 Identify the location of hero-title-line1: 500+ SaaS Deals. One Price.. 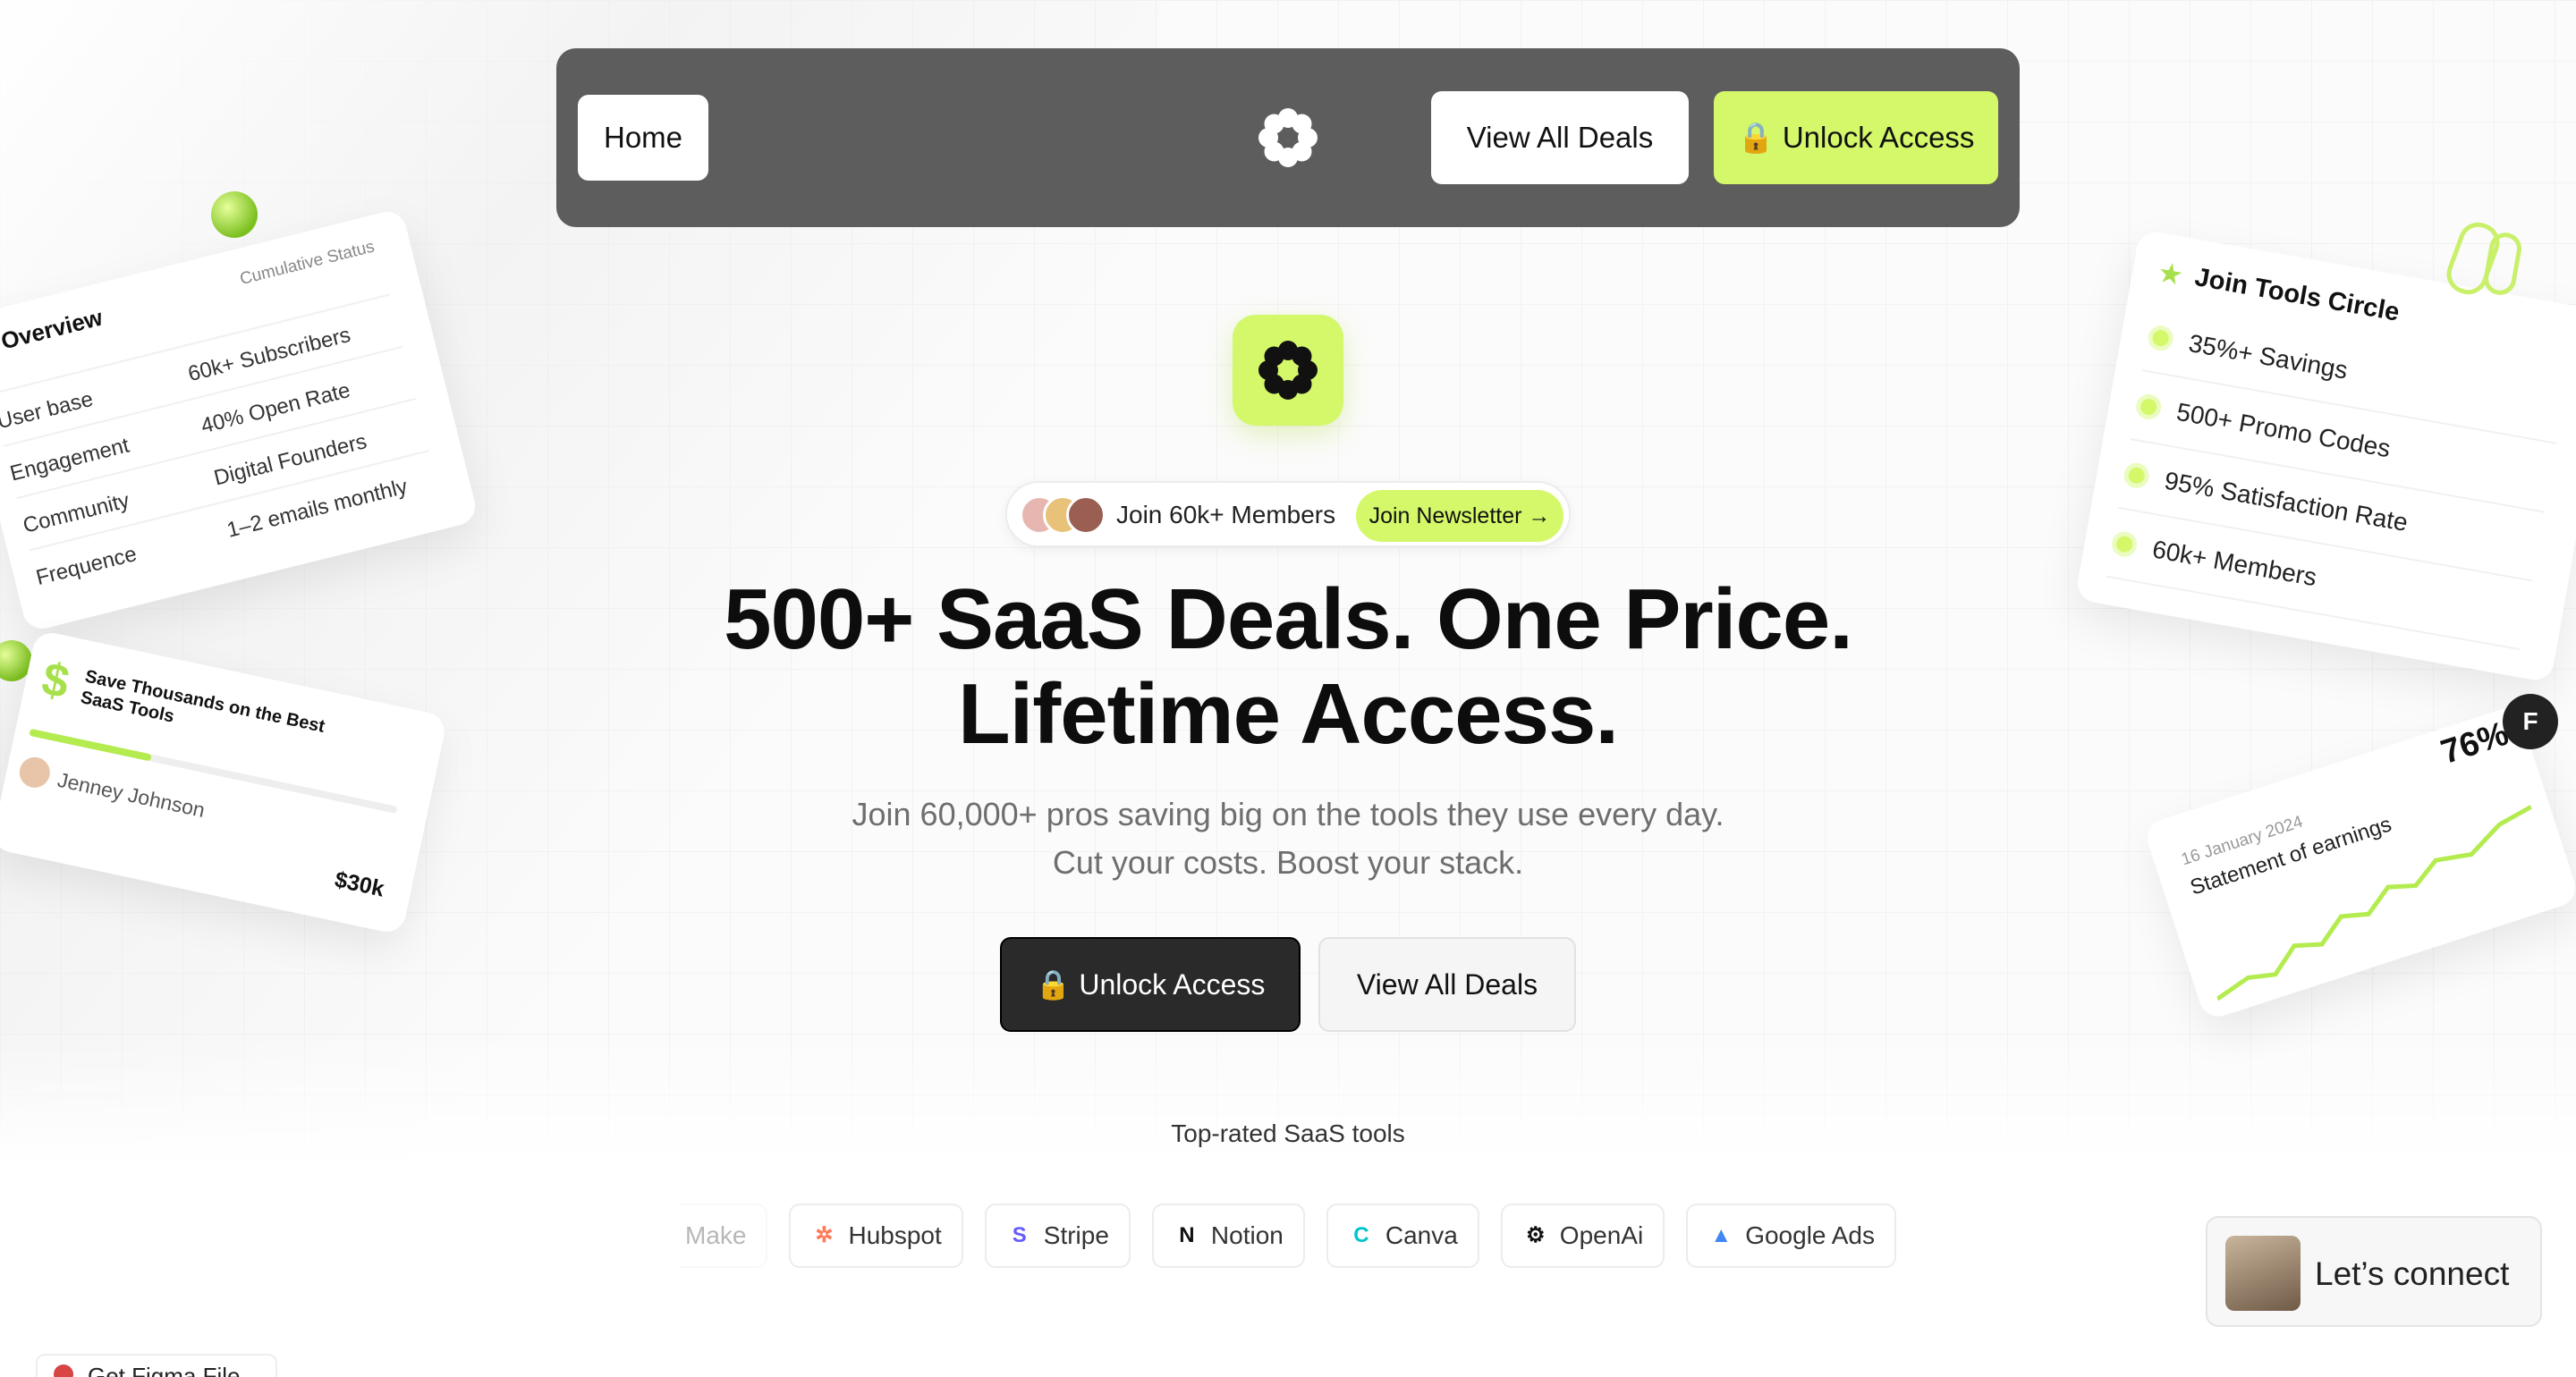
(1288, 619).